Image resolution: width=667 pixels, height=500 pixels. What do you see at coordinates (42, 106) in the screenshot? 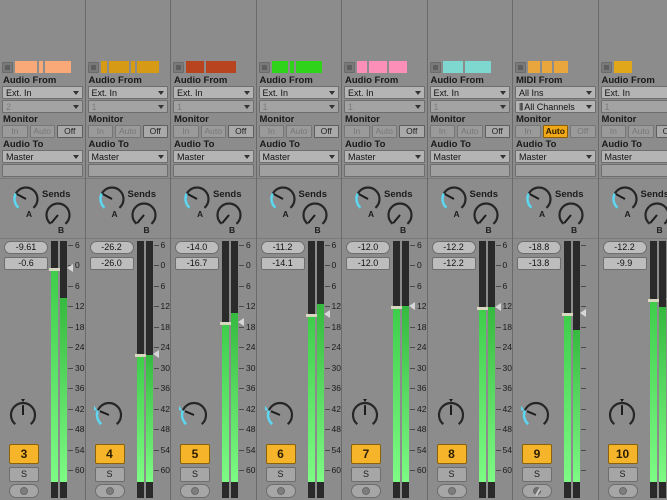
I see `input-channel-dropdown: 2` at bounding box center [42, 106].